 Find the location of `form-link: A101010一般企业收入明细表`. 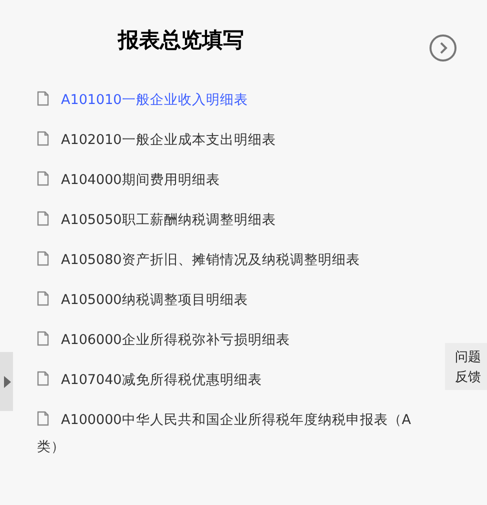

form-link: A101010一般企业收入明细表 is located at coordinates (237, 100).